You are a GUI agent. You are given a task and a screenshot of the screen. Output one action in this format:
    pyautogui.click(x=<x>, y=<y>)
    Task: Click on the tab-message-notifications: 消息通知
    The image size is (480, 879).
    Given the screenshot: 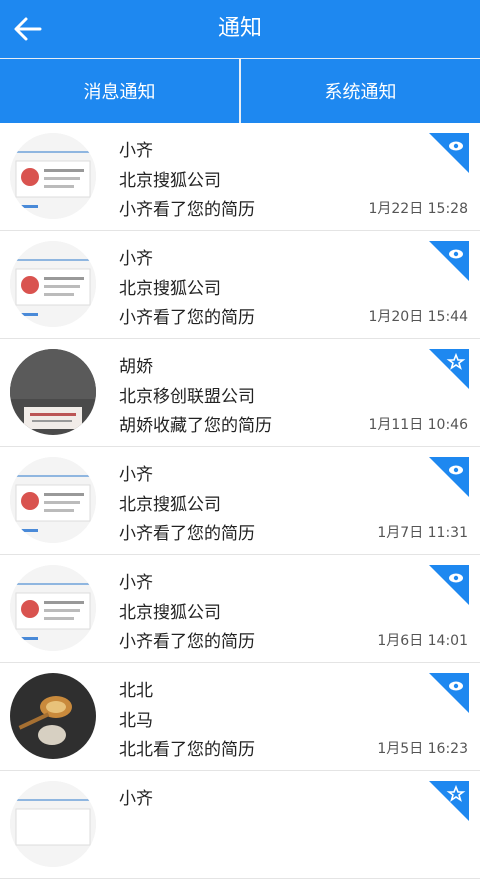 What is the action you would take?
    pyautogui.click(x=119, y=91)
    